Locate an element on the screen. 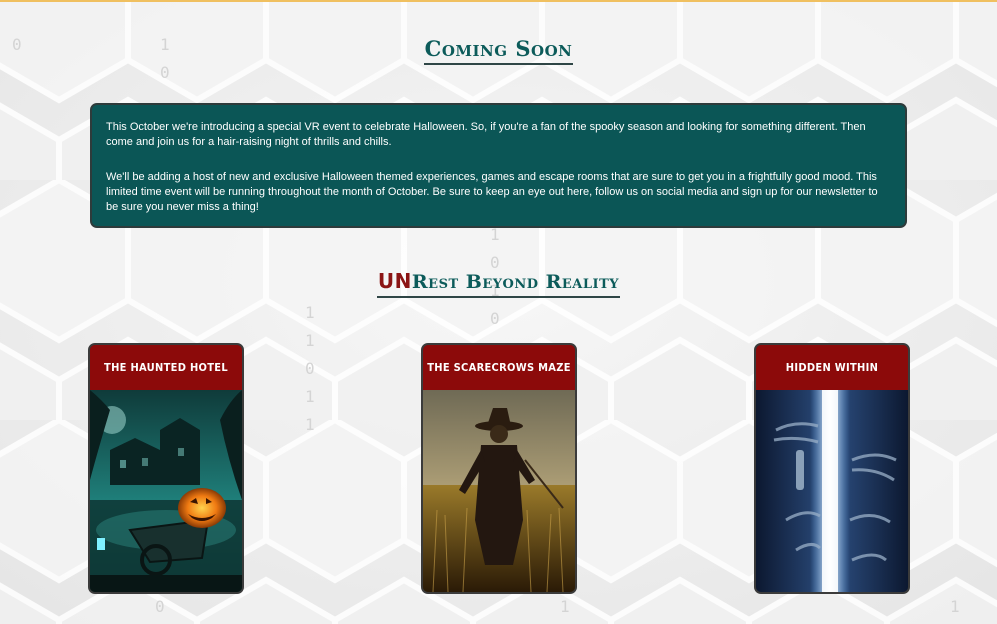 The width and height of the screenshot is (997, 624). hidden-within-image is located at coordinates (832, 491).